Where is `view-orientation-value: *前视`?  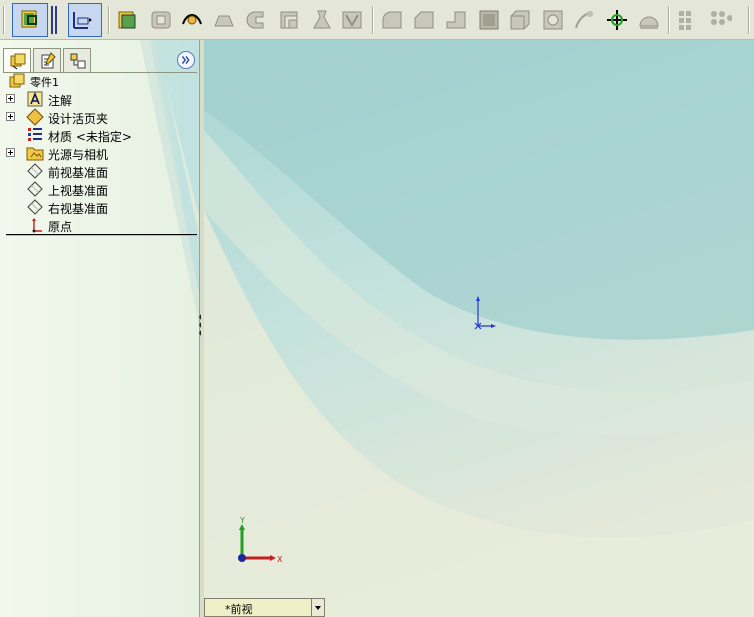 view-orientation-value: *前视 is located at coordinates (239, 609).